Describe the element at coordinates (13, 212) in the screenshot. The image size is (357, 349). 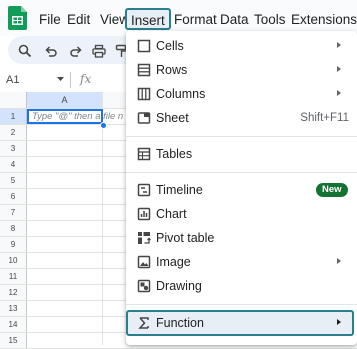
I see `row-number: 7` at that location.